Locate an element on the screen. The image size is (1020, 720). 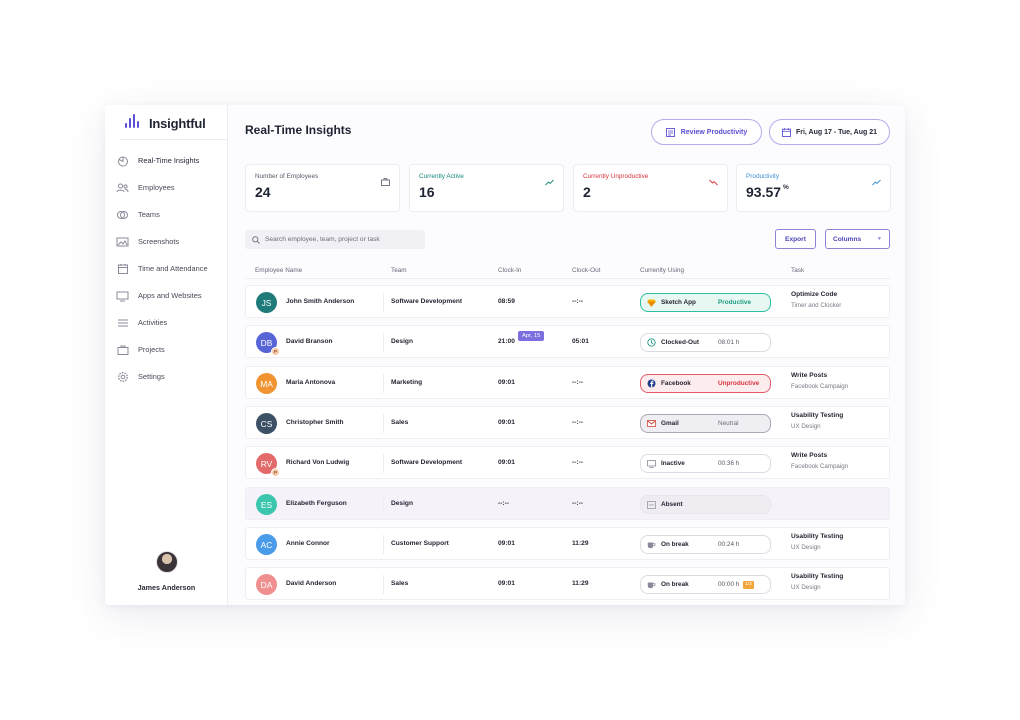
team: Sales is located at coordinates (400, 422).